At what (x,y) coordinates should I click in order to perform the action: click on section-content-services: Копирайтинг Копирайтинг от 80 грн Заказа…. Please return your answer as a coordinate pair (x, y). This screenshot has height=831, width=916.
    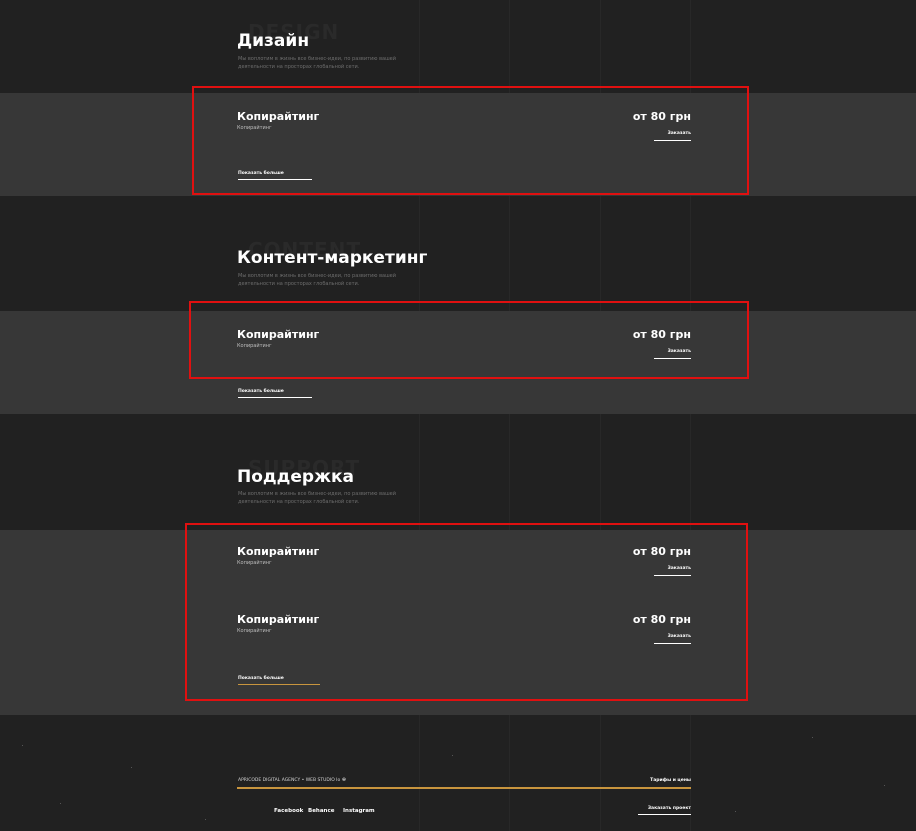
    Looking at the image, I should click on (458, 362).